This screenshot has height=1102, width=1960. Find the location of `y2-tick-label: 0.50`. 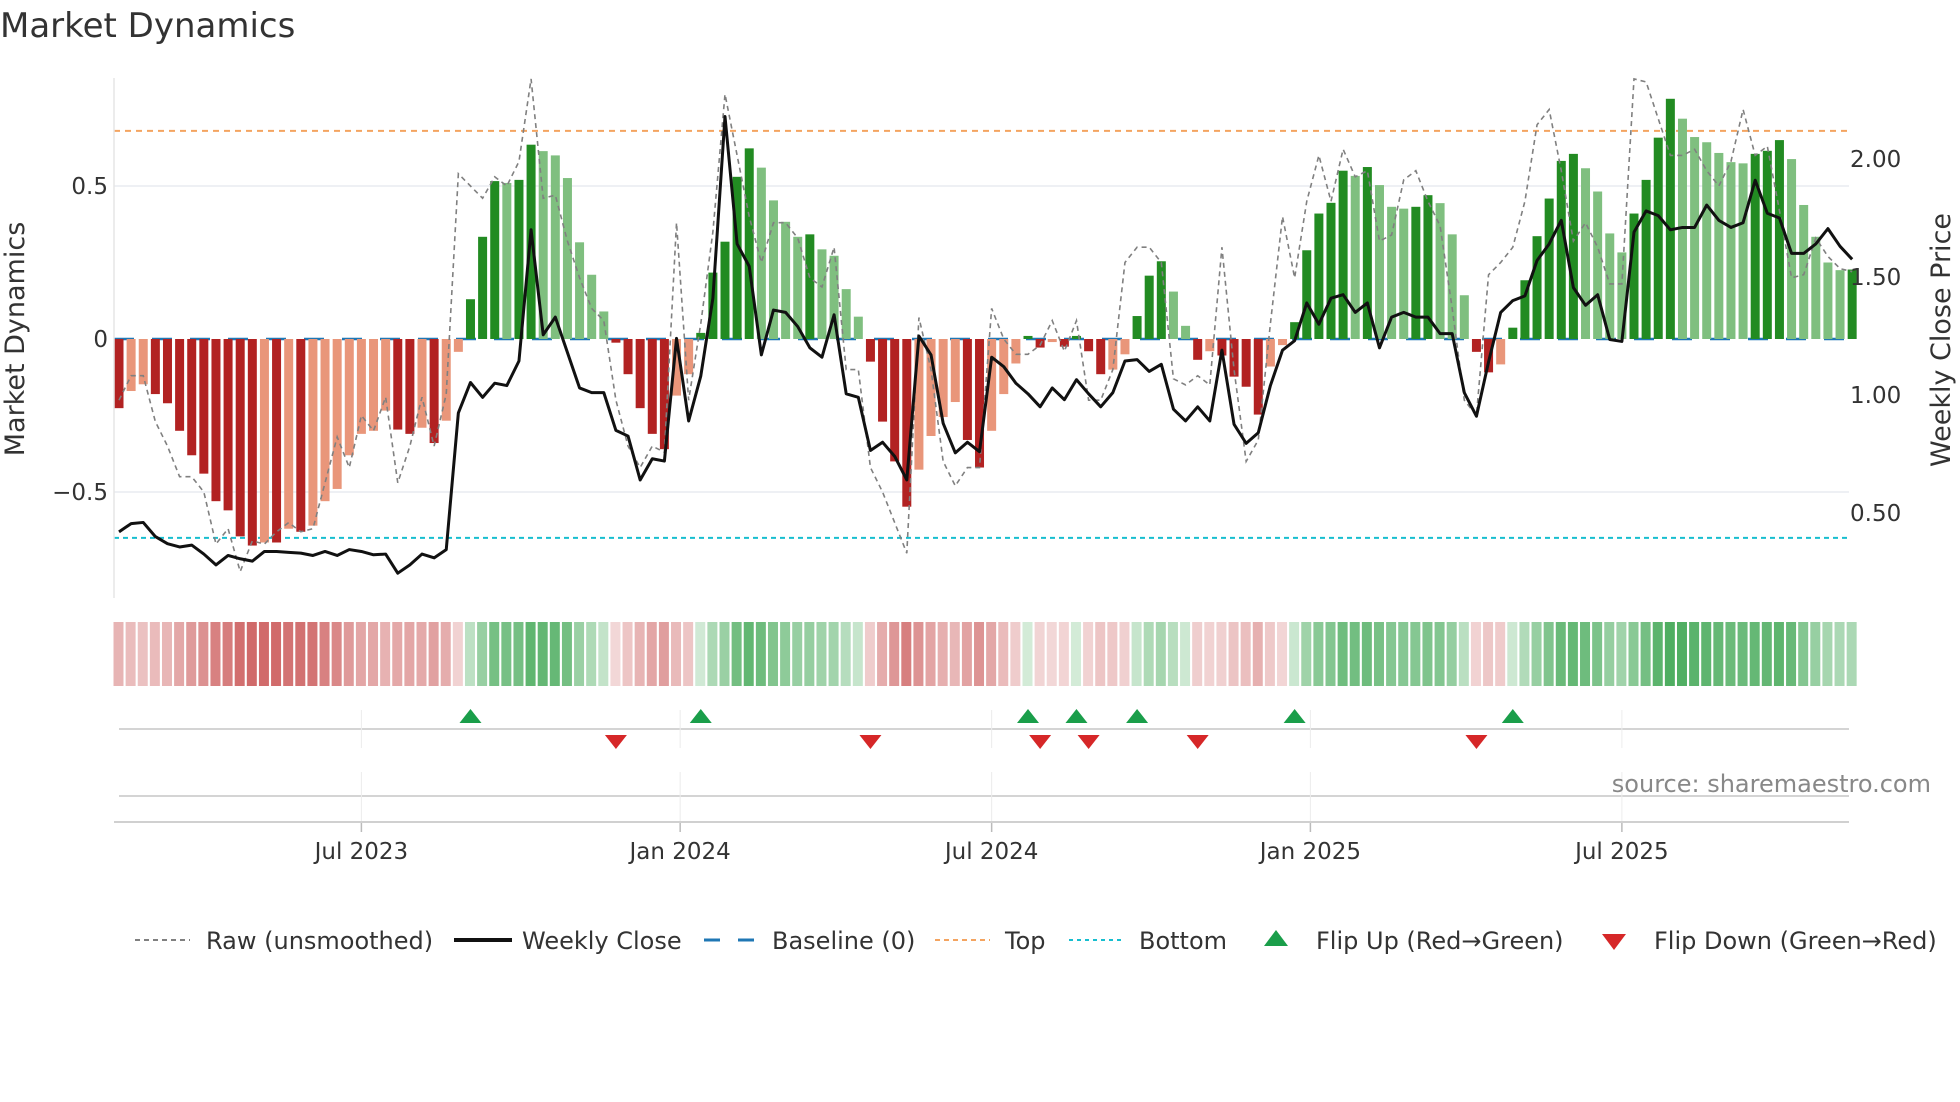

y2-tick-label: 0.50 is located at coordinates (1875, 514).